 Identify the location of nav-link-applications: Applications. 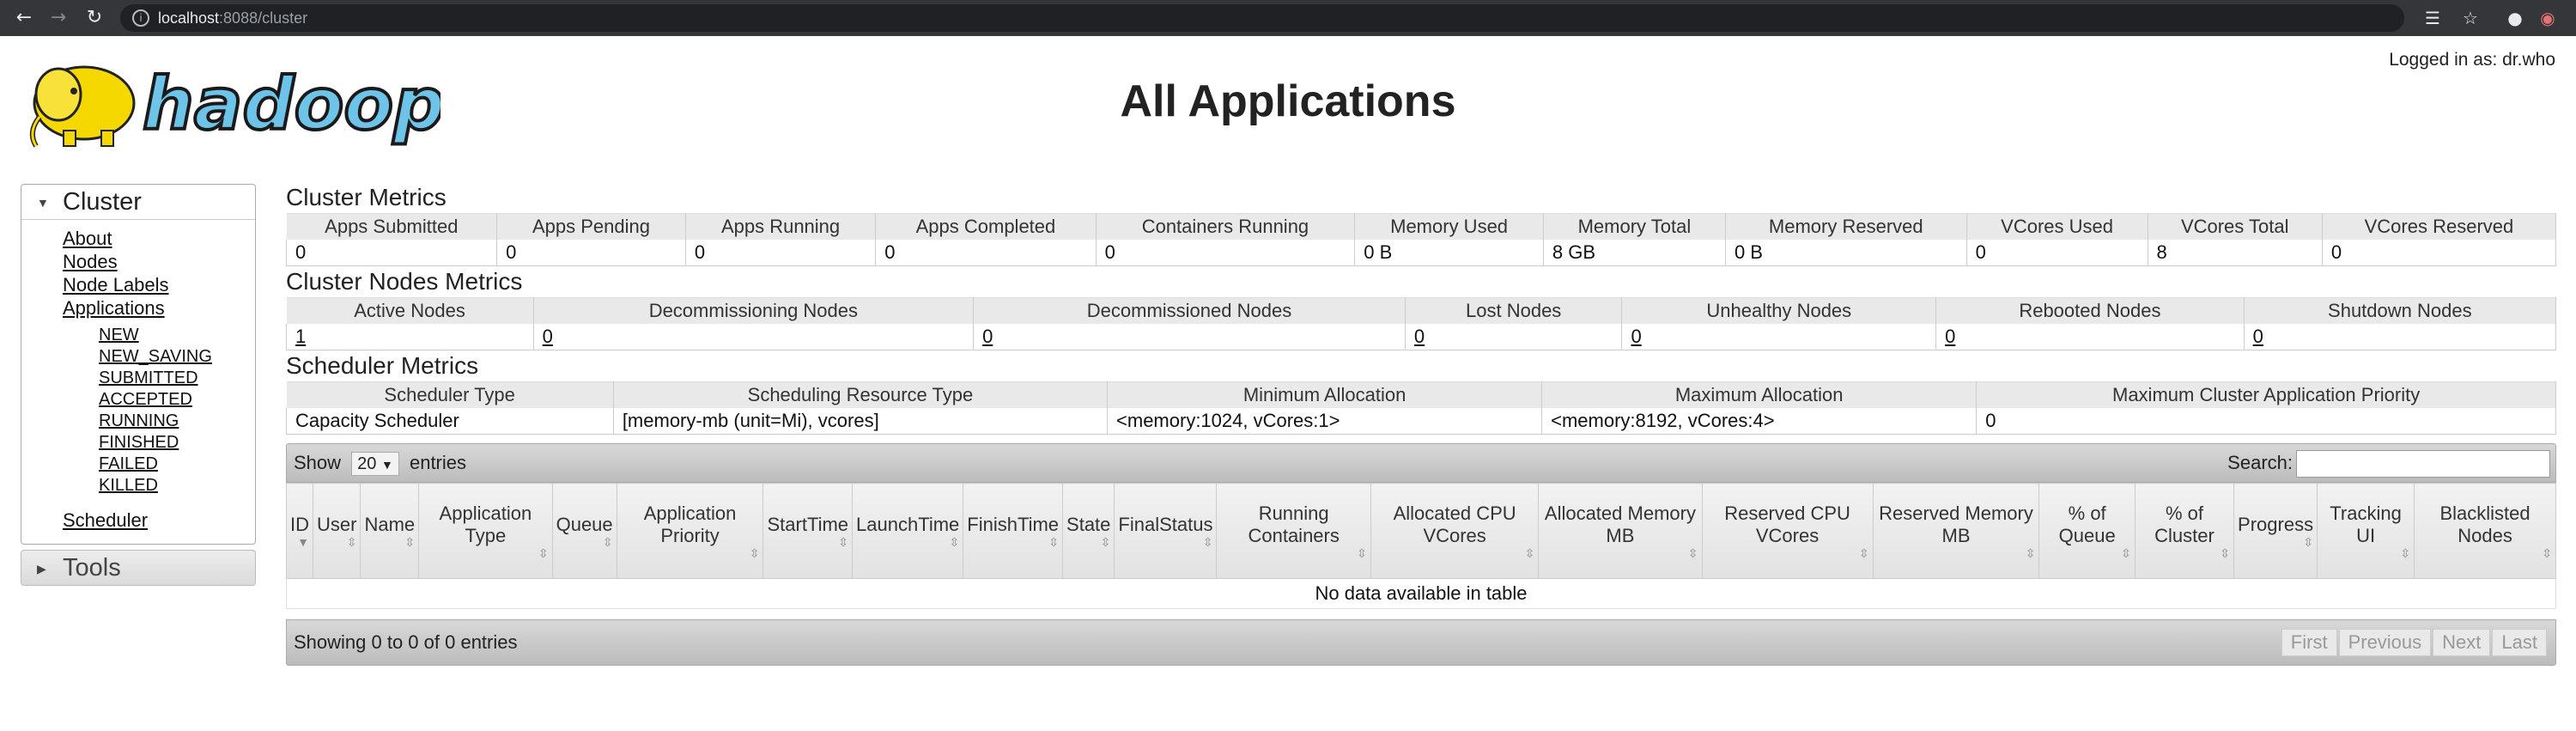
(159, 308).